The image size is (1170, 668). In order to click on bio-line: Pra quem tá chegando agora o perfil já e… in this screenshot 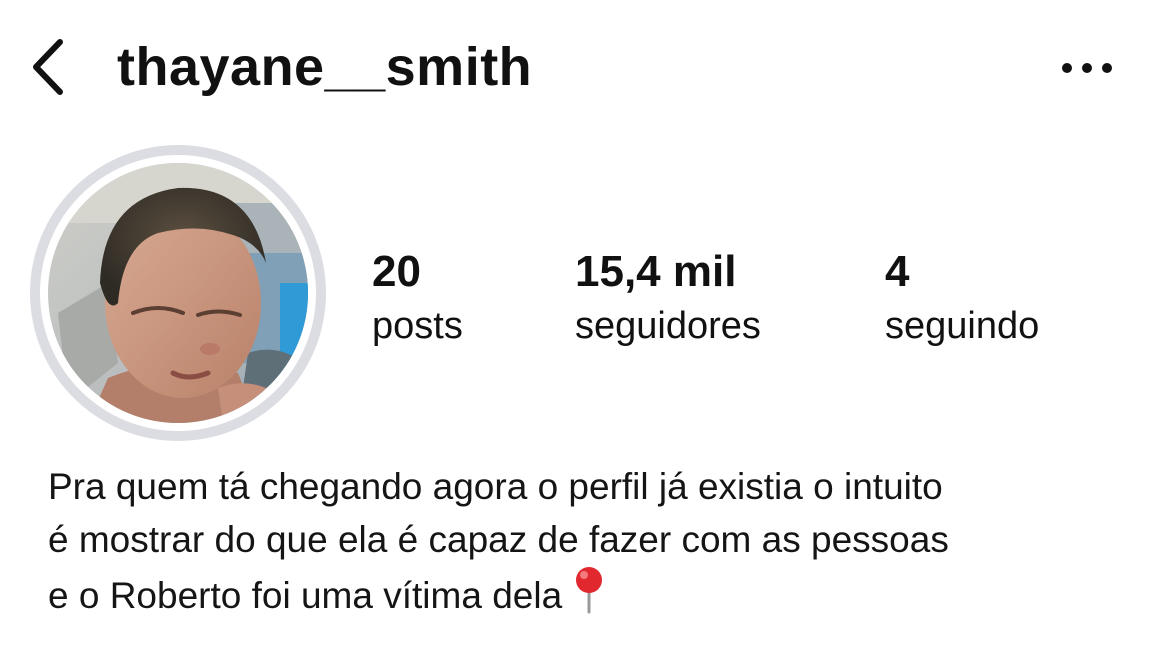, I will do `click(495, 486)`.